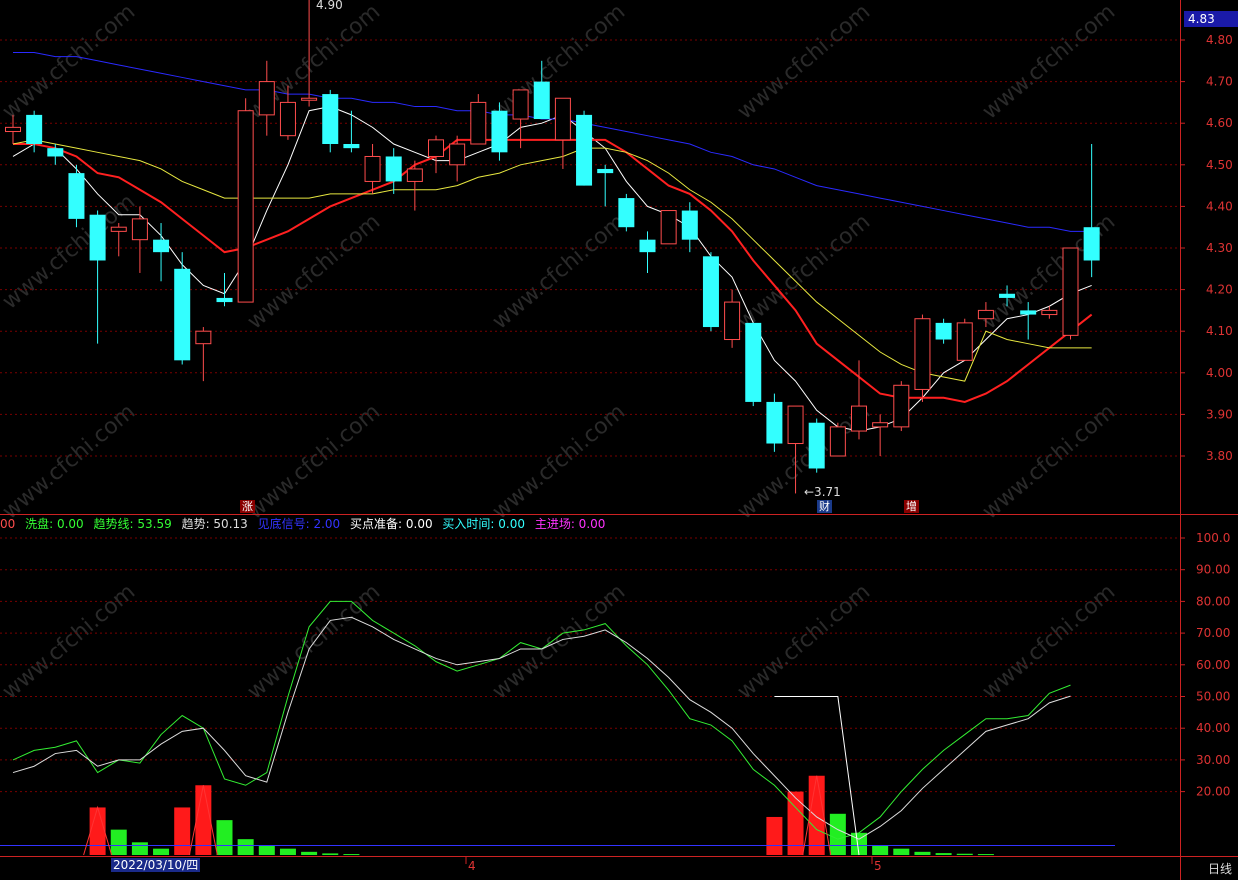 The width and height of the screenshot is (1238, 880). Describe the element at coordinates (391, 524) in the screenshot. I see `legend-item-maidian: 买点准备: 0.00` at that location.